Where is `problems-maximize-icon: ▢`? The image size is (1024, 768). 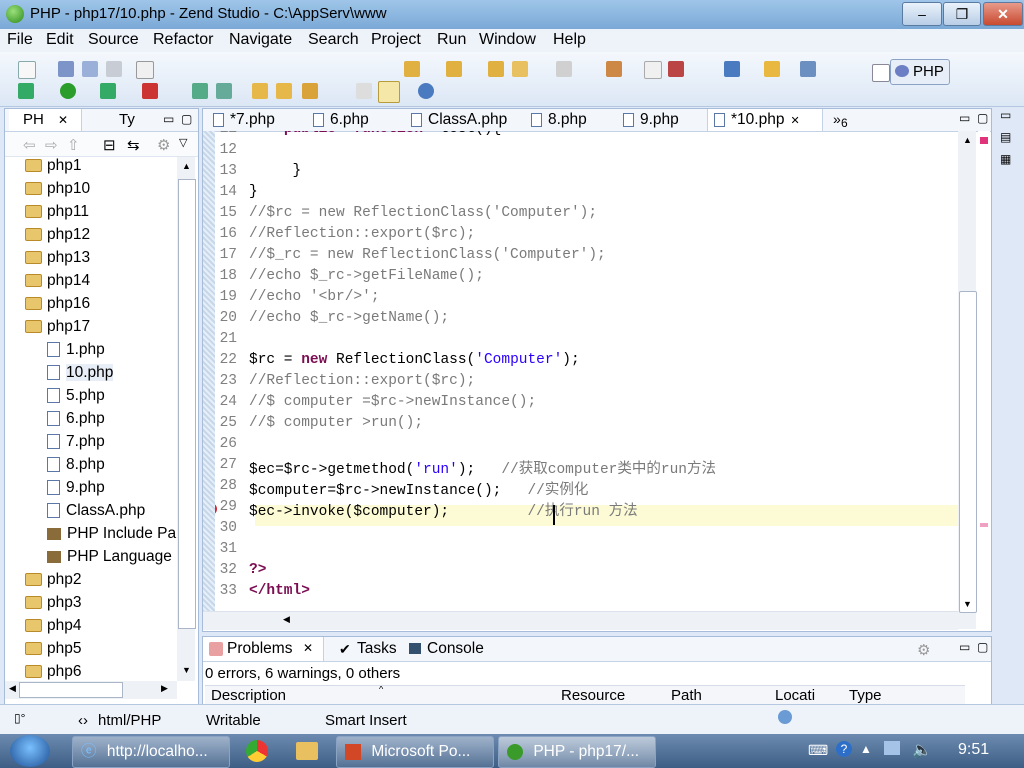
problems-maximize-icon: ▢ is located at coordinates (982, 647).